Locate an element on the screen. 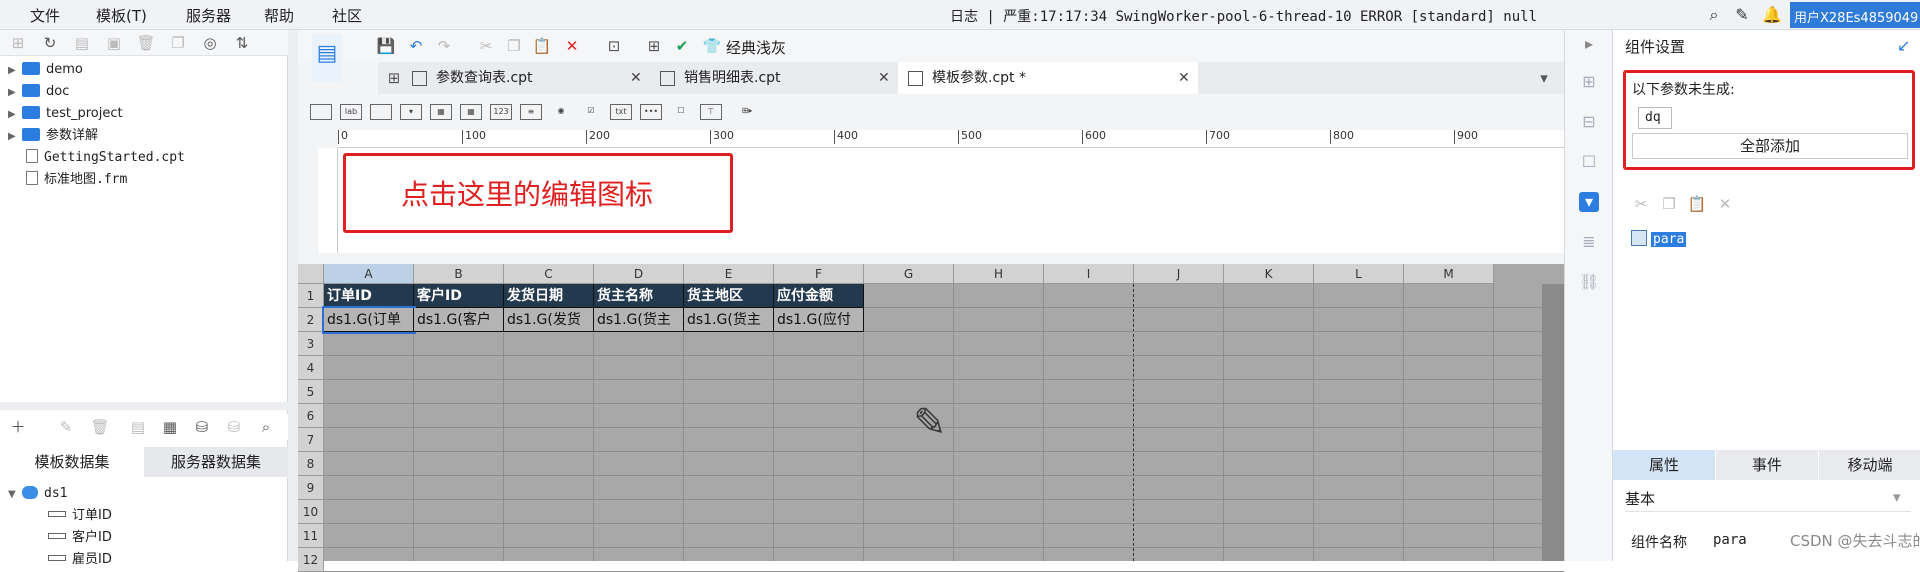 The width and height of the screenshot is (1920, 572). row-header: 6 is located at coordinates (311, 416).